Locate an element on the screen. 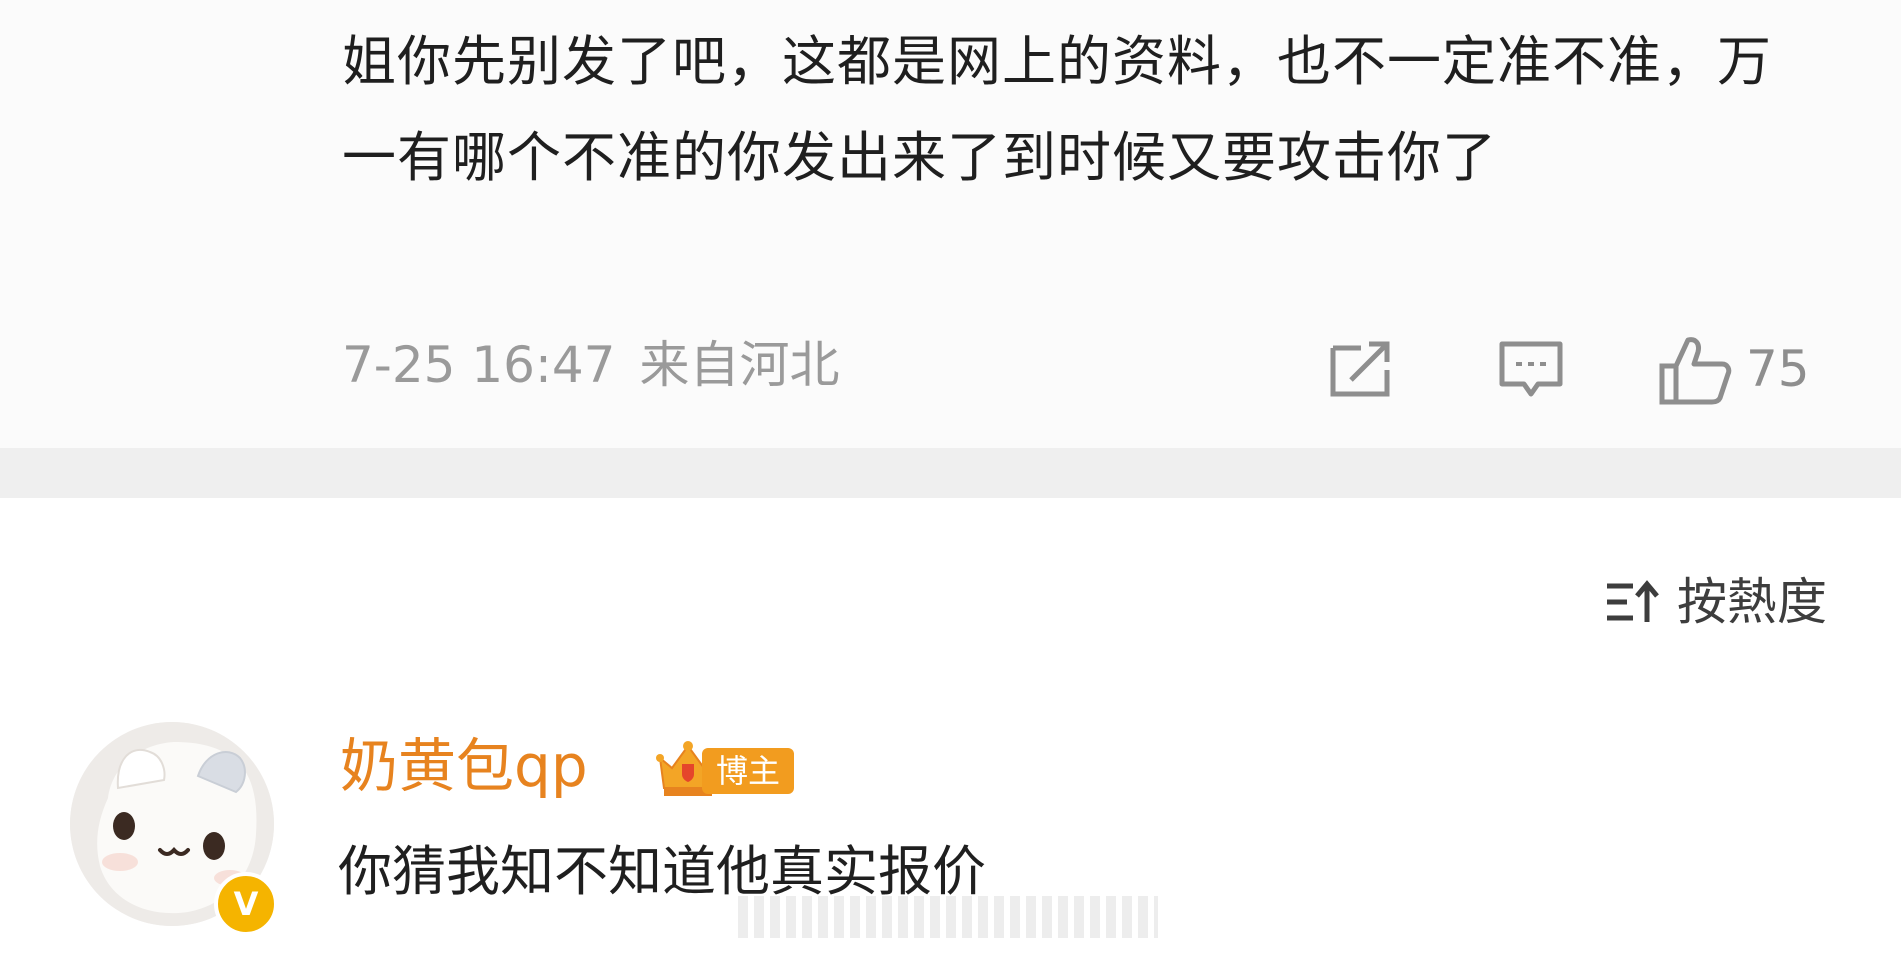 This screenshot has height=960, width=1901. sort-icon is located at coordinates (1633, 601).